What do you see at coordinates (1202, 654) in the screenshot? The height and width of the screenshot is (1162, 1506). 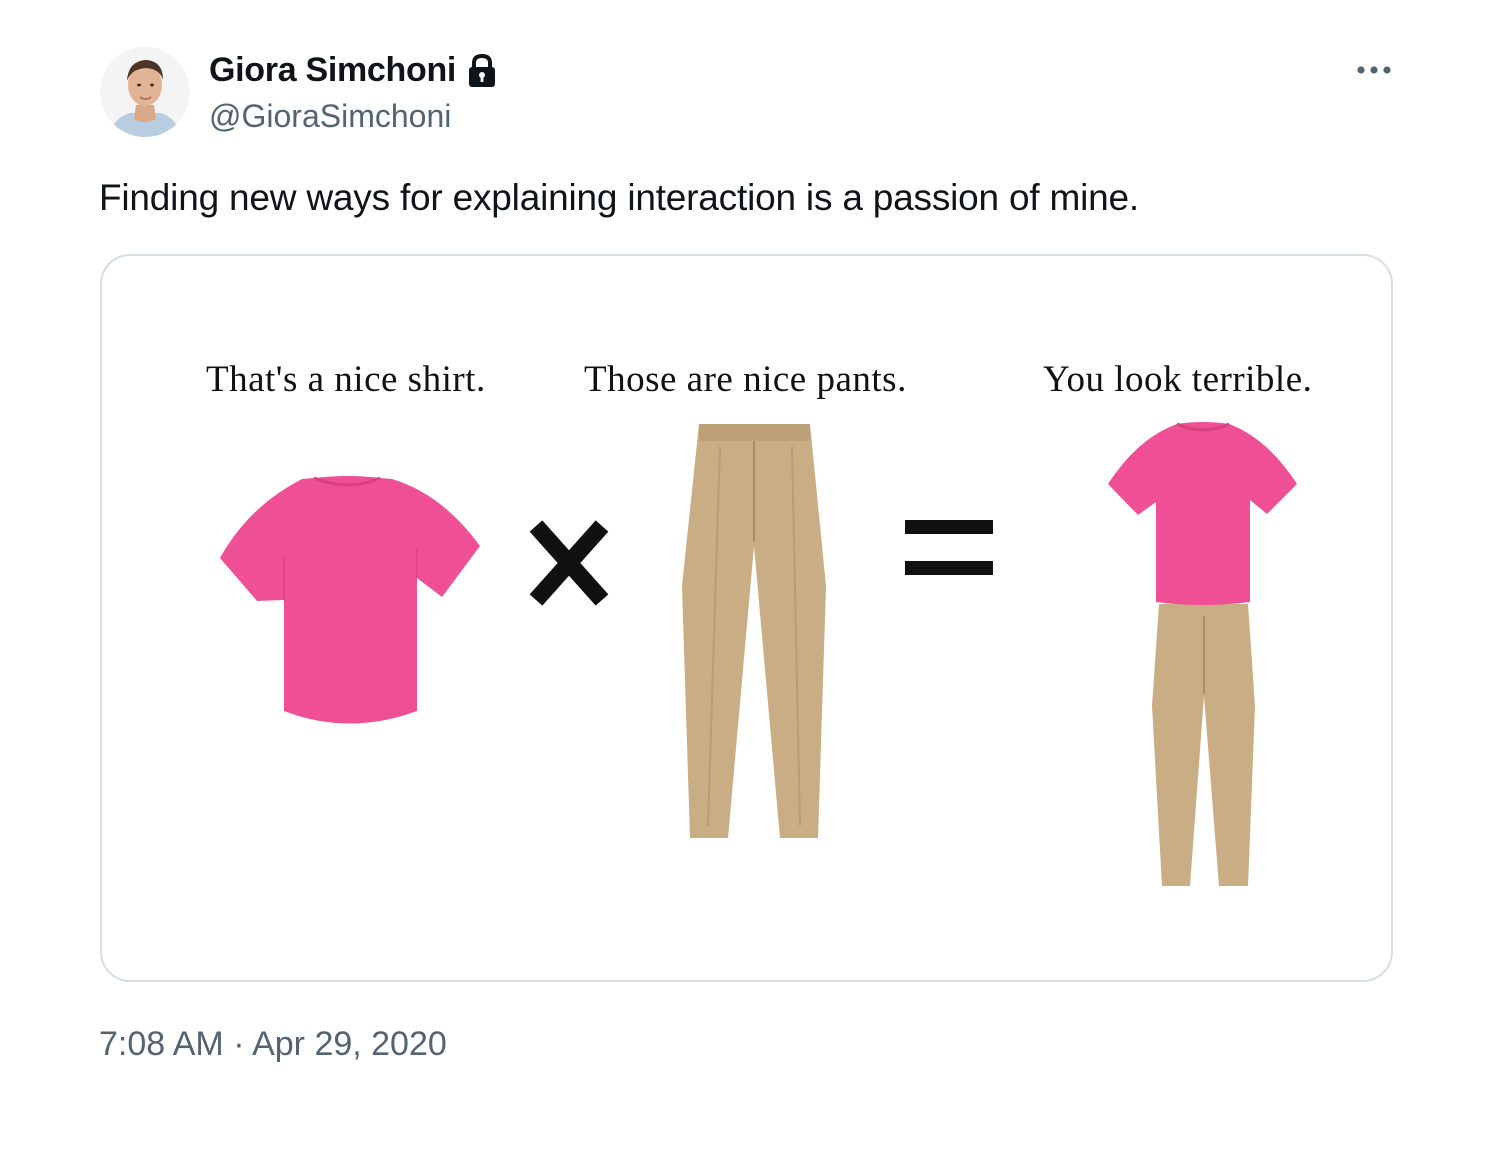 I see `combined-outfit-image` at bounding box center [1202, 654].